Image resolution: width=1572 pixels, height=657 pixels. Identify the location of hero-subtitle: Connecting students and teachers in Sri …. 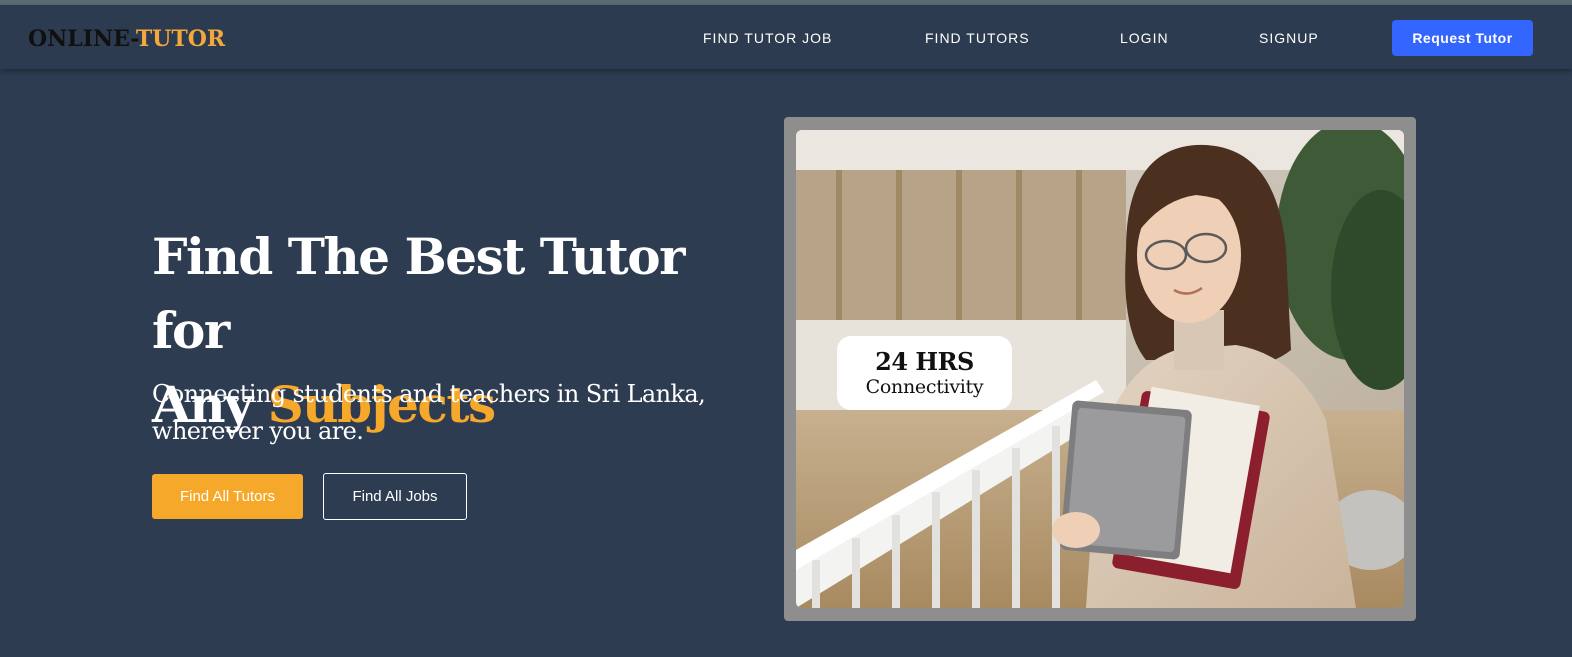
(429, 412).